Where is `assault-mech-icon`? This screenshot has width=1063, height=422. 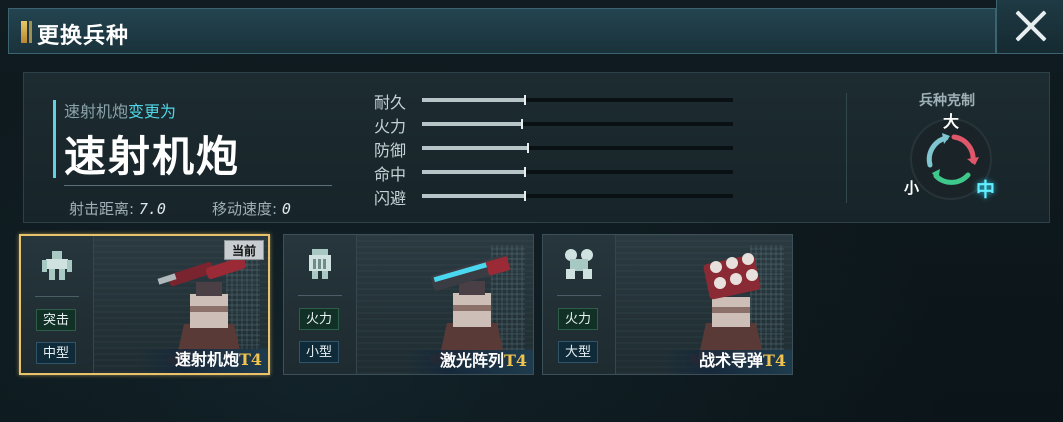
assault-mech-icon is located at coordinates (57, 265).